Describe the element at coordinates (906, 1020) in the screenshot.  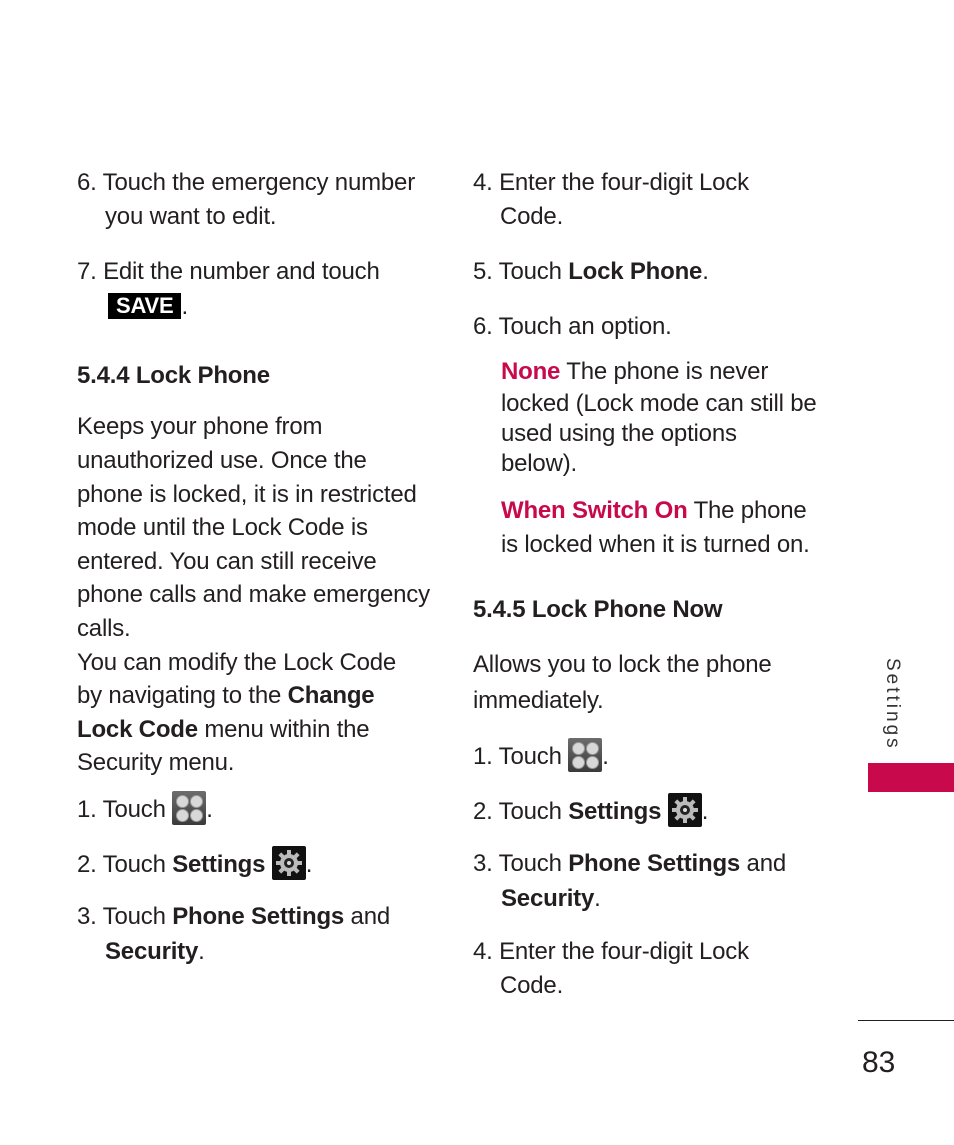
I see `page-number-rule` at that location.